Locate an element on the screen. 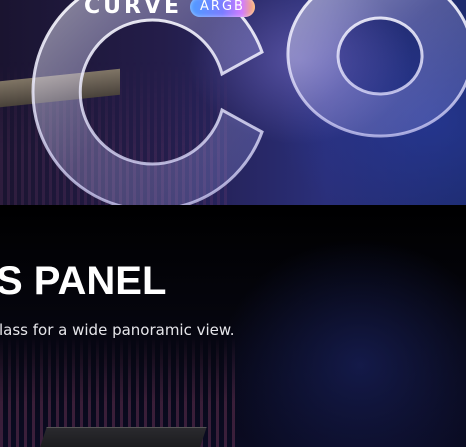 The height and width of the screenshot is (447, 466). glass-letter-o is located at coordinates (376, 69).